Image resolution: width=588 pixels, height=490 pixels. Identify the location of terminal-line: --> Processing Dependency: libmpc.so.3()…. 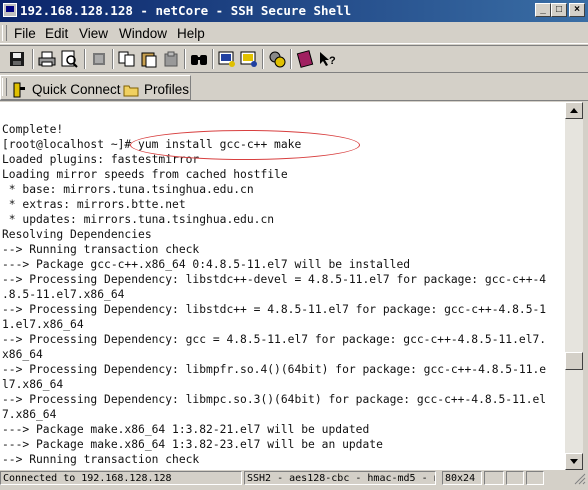
(274, 399).